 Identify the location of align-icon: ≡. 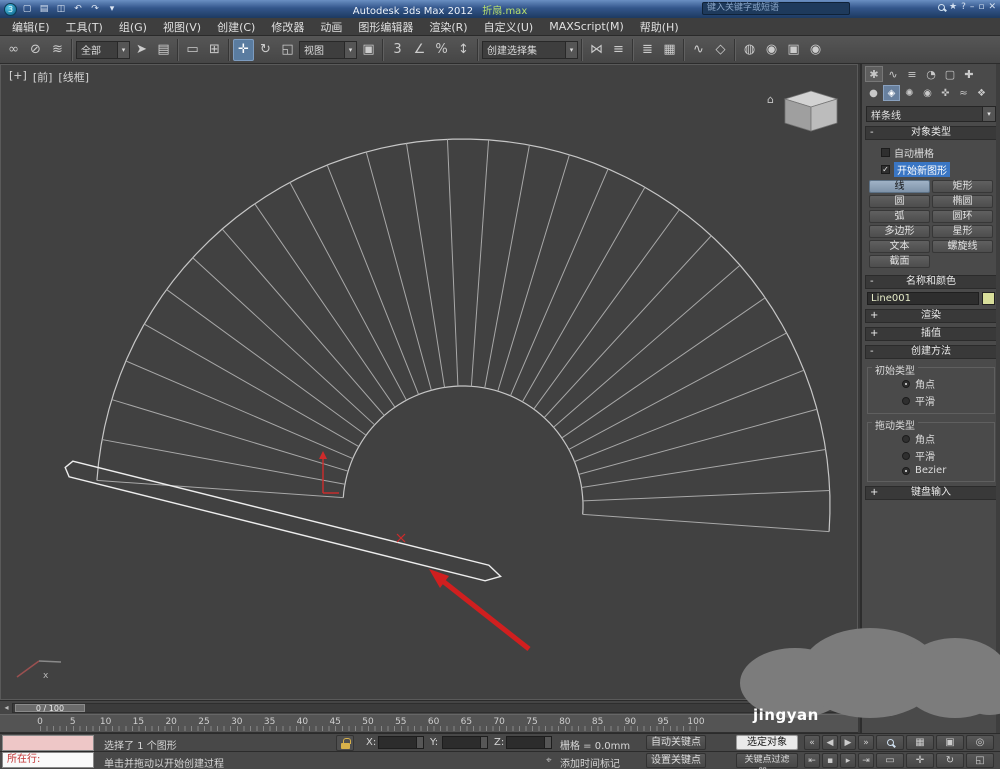
(618, 50).